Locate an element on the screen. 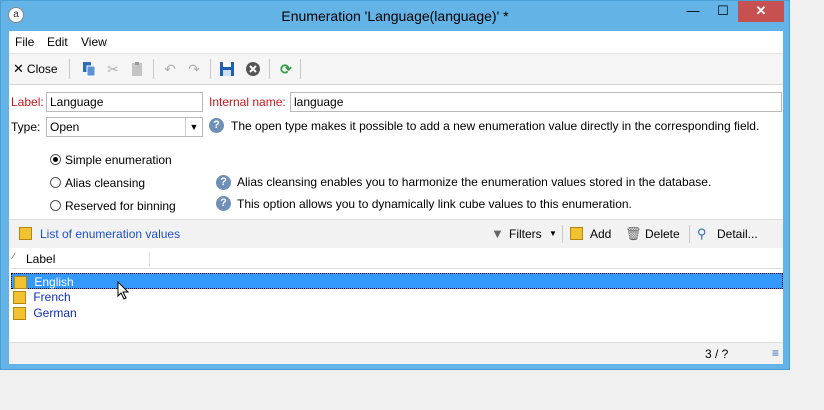 This screenshot has width=824, height=410. internal-name-input: language is located at coordinates (536, 102).